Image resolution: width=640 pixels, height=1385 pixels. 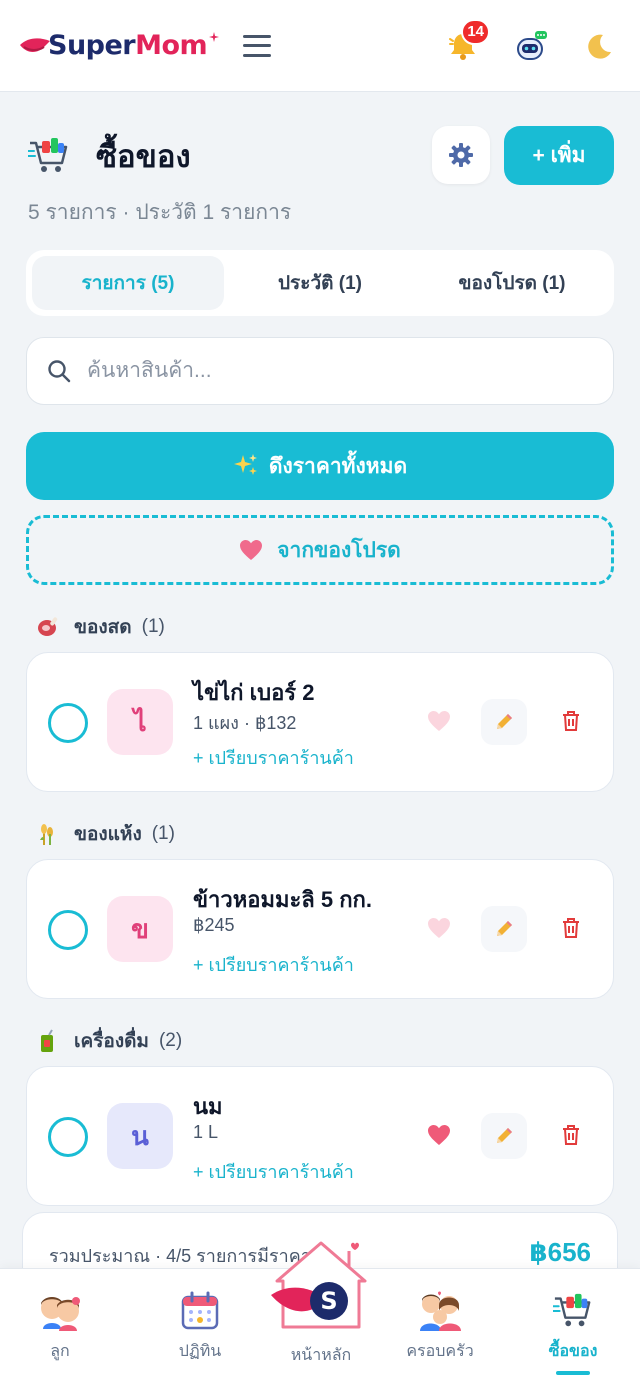 What do you see at coordinates (47, 1040) in the screenshot?
I see `juice-box-icon` at bounding box center [47, 1040].